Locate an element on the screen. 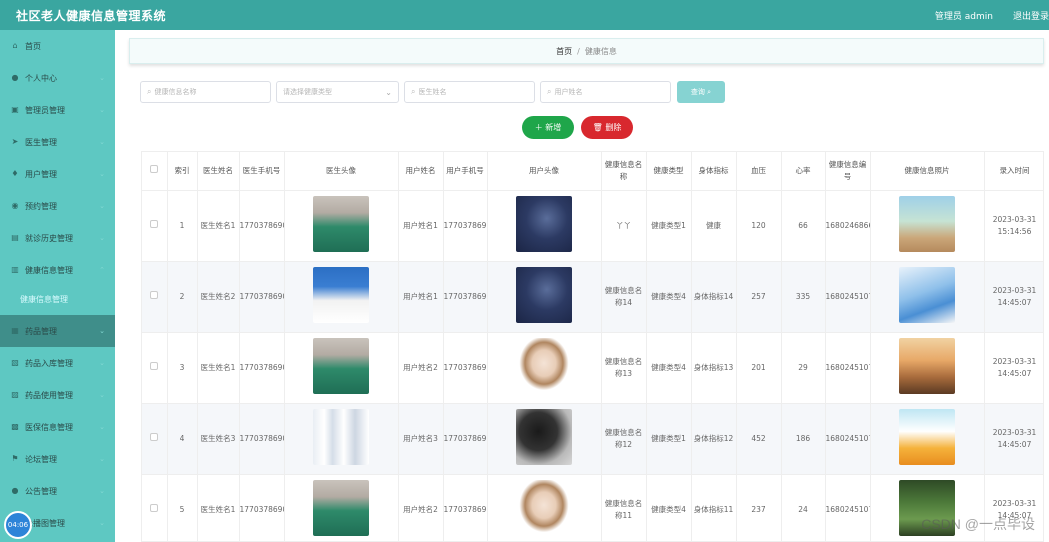 Image resolution: width=1049 pixels, height=542 pixels. heart-rate-cell: 66 is located at coordinates (803, 226).